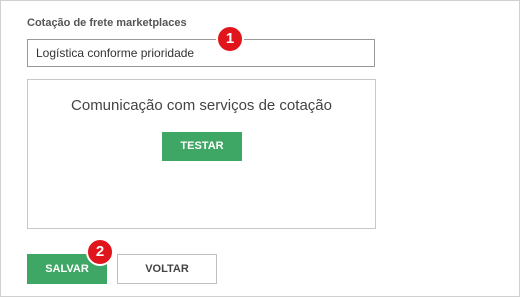 This screenshot has width=520, height=297. Describe the element at coordinates (202, 146) in the screenshot. I see `test-button: TESTAR` at that location.